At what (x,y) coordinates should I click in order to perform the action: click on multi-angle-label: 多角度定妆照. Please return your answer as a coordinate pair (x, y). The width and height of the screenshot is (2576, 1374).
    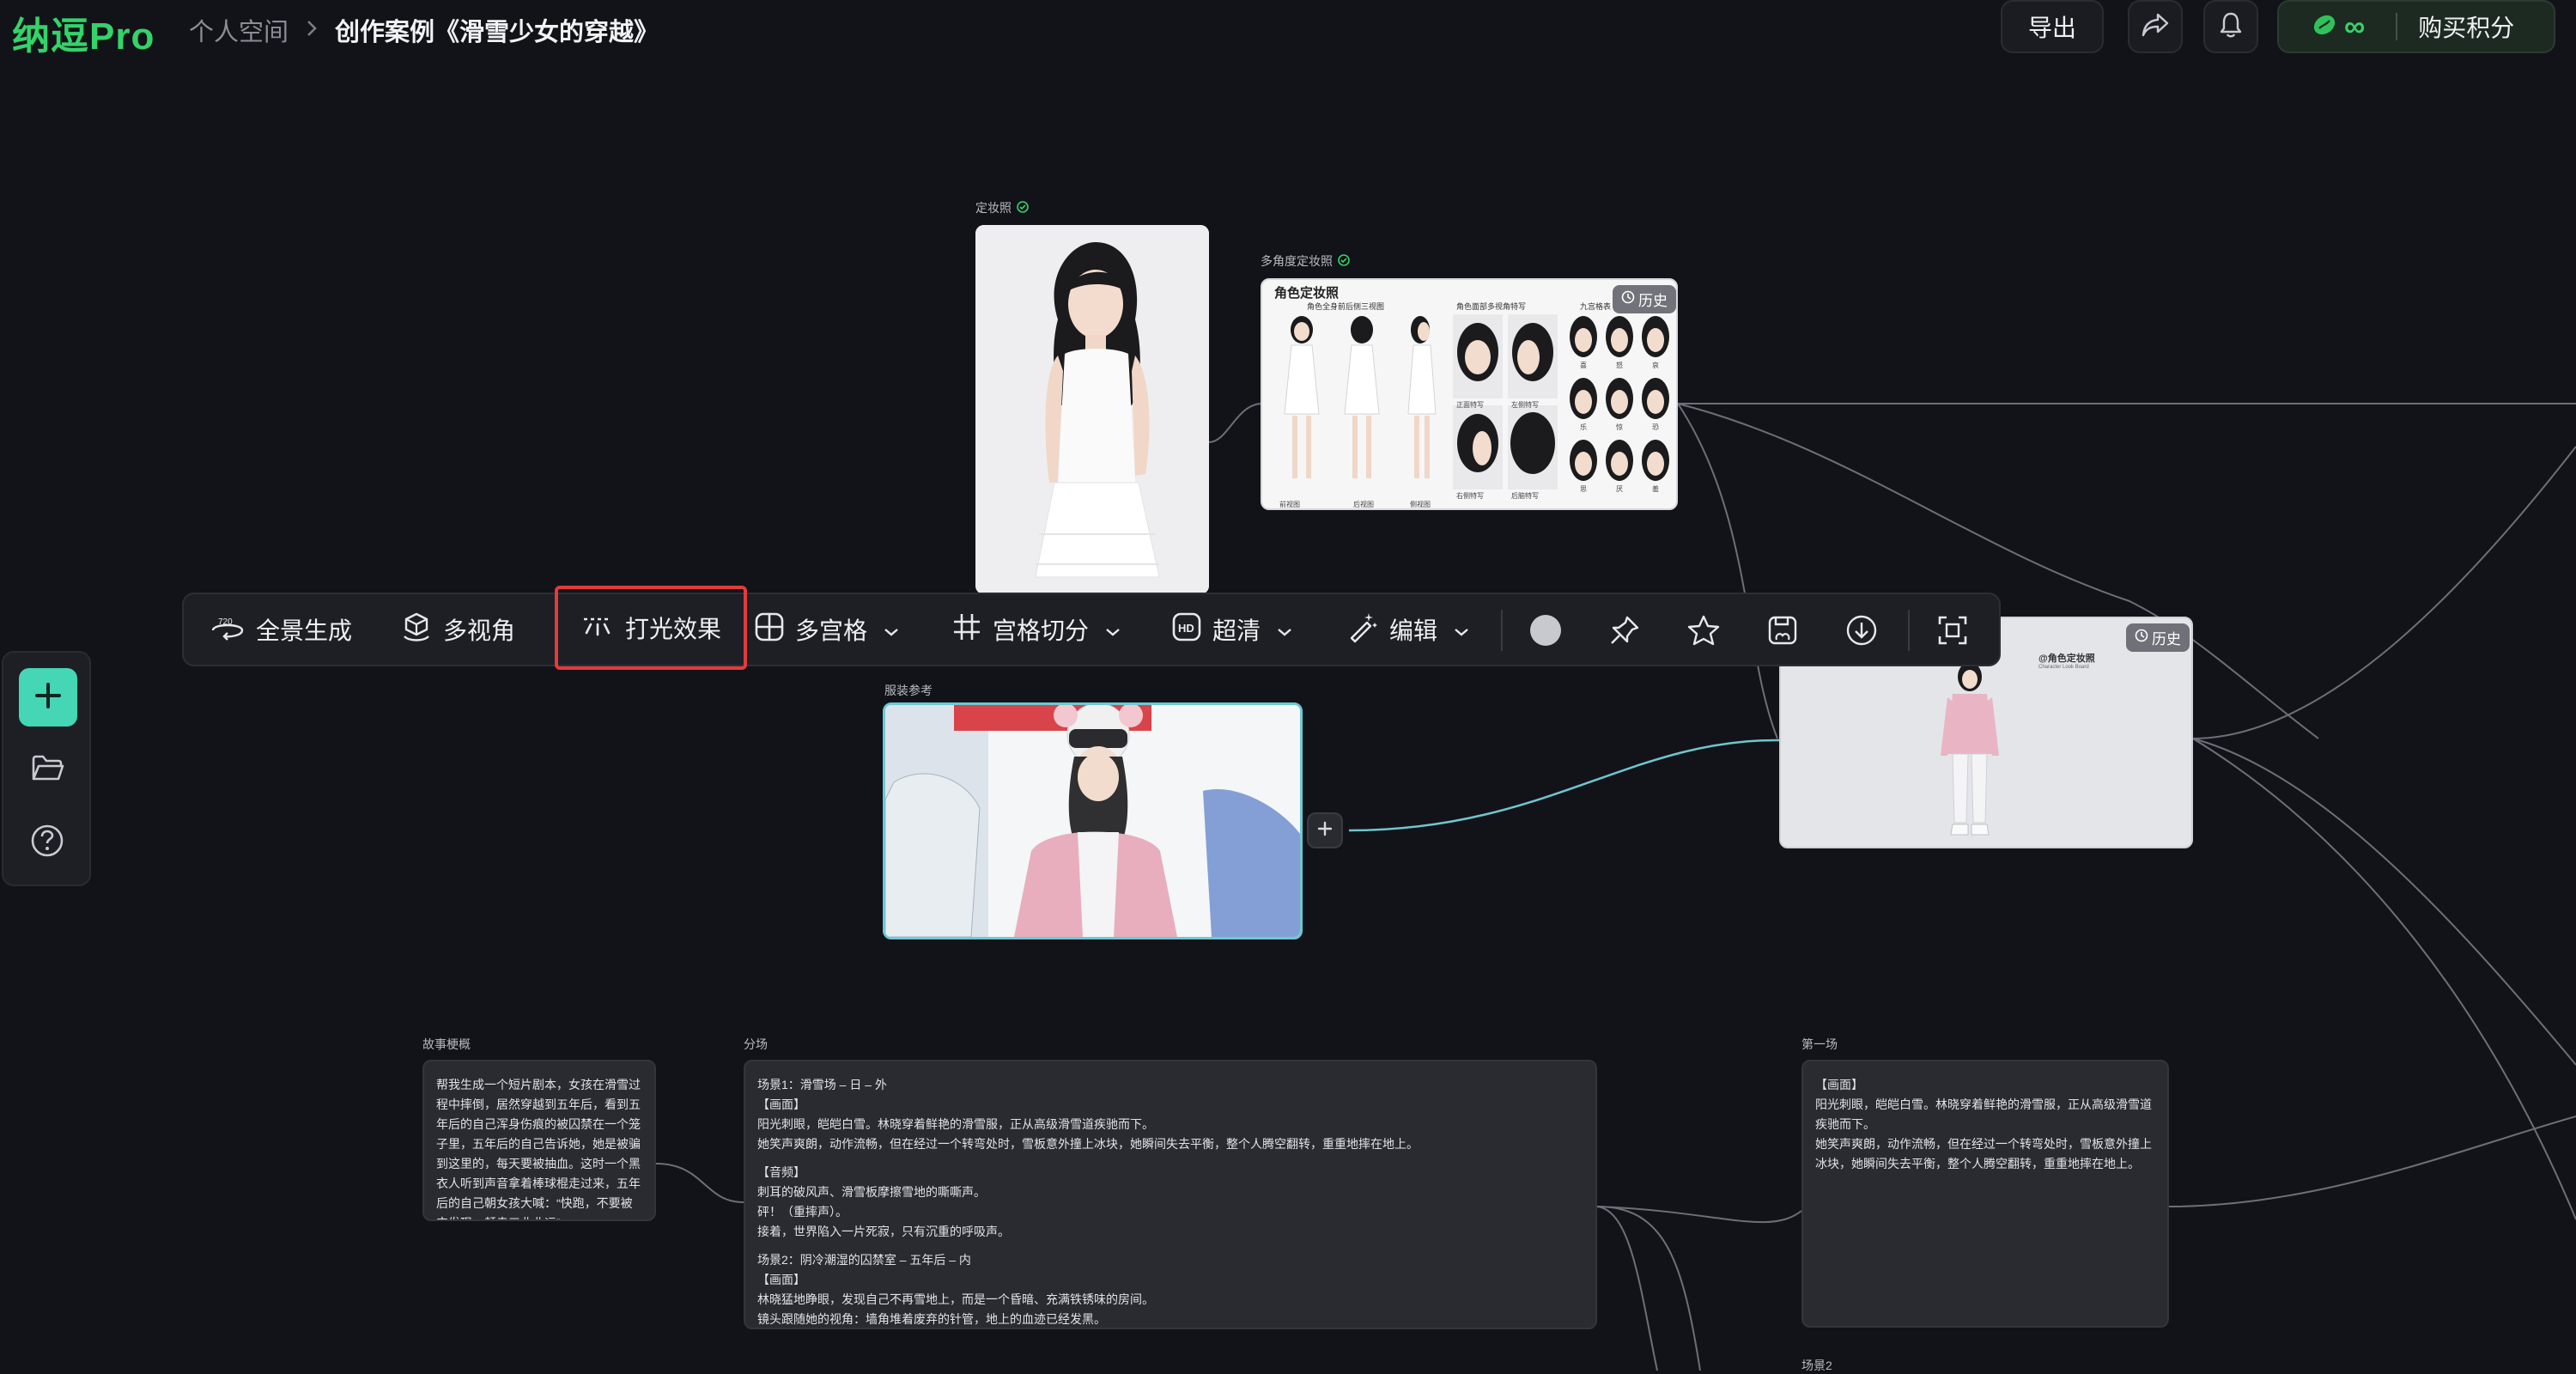
    Looking at the image, I should click on (1305, 261).